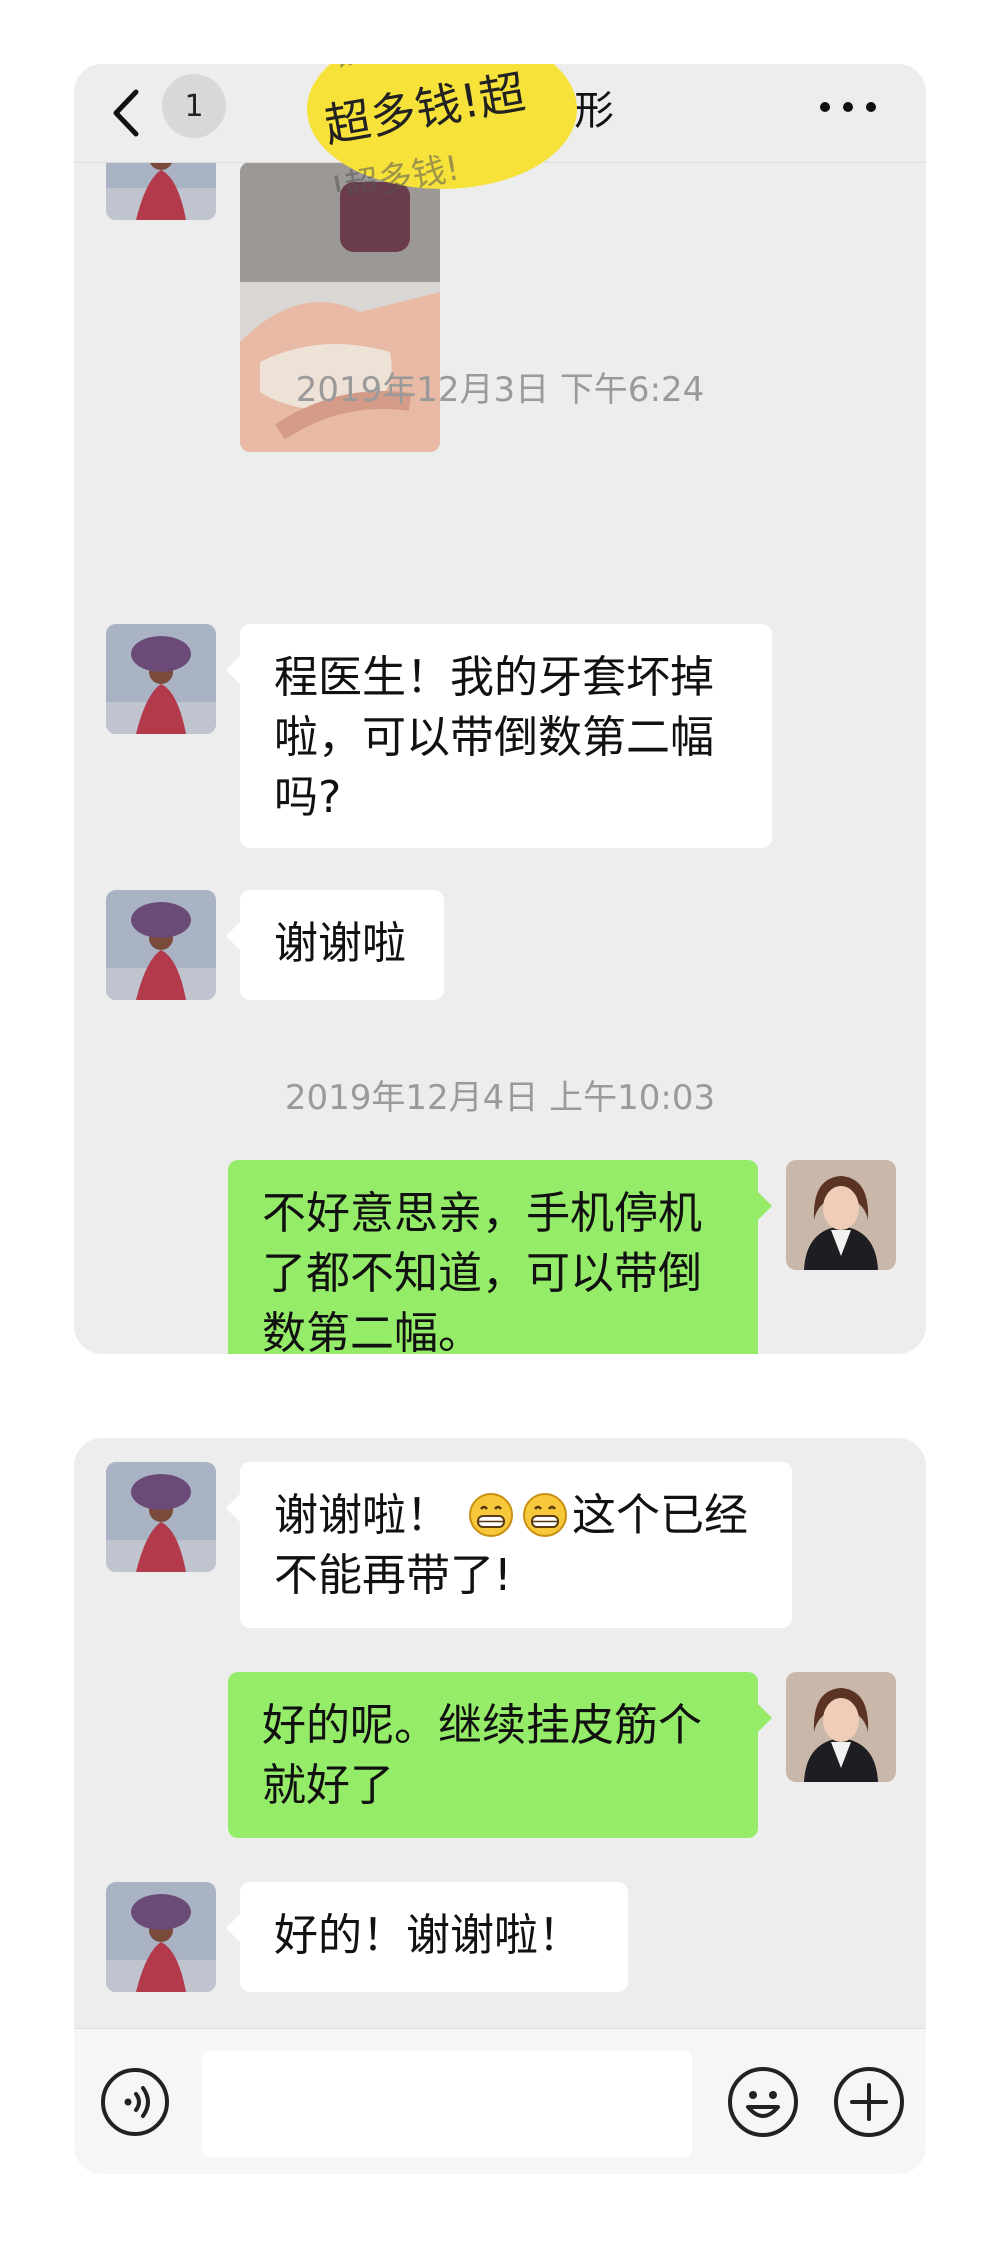 Image resolution: width=1000 pixels, height=2242 pixels. I want to click on plus-icon, so click(869, 2102).